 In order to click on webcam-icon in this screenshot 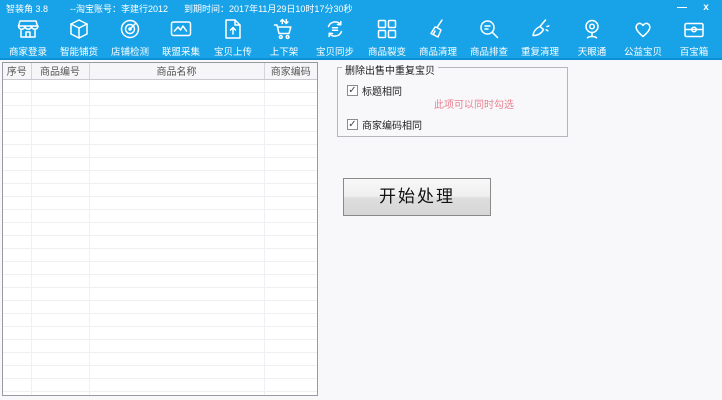, I will do `click(592, 29)`.